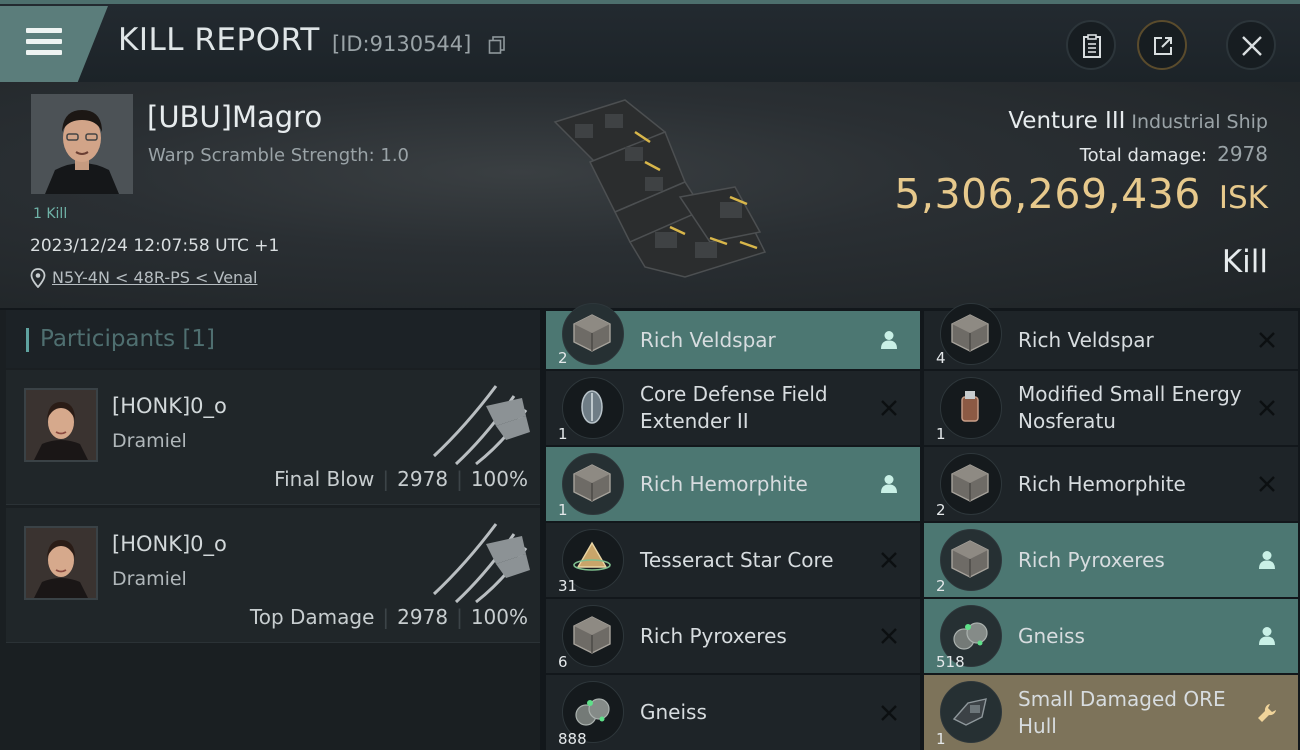  I want to click on participant-stats: Top Damage | 2978 | 100%, so click(389, 617).